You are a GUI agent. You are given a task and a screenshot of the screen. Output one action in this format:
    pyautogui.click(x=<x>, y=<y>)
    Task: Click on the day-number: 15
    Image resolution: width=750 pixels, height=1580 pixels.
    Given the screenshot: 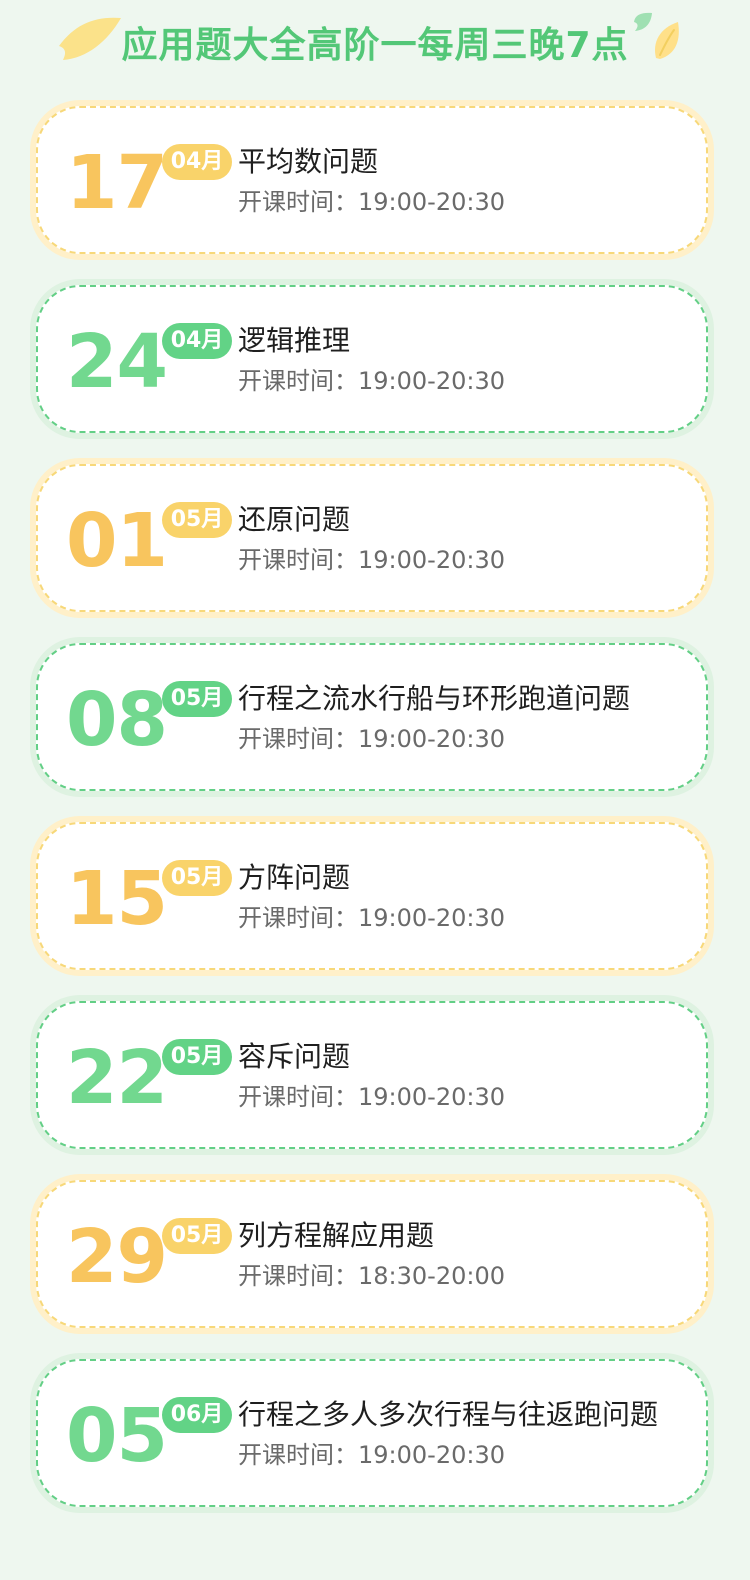 What is the action you would take?
    pyautogui.click(x=117, y=899)
    